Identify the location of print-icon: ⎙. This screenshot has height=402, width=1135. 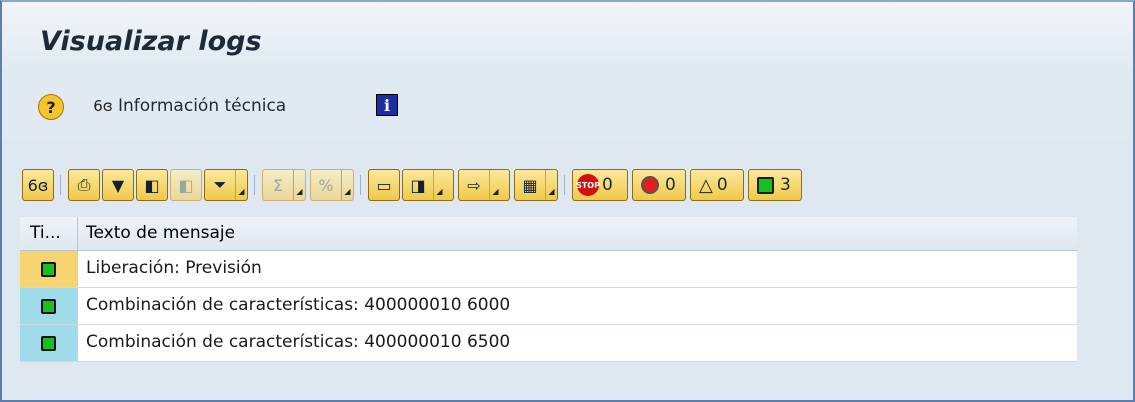
(84, 184).